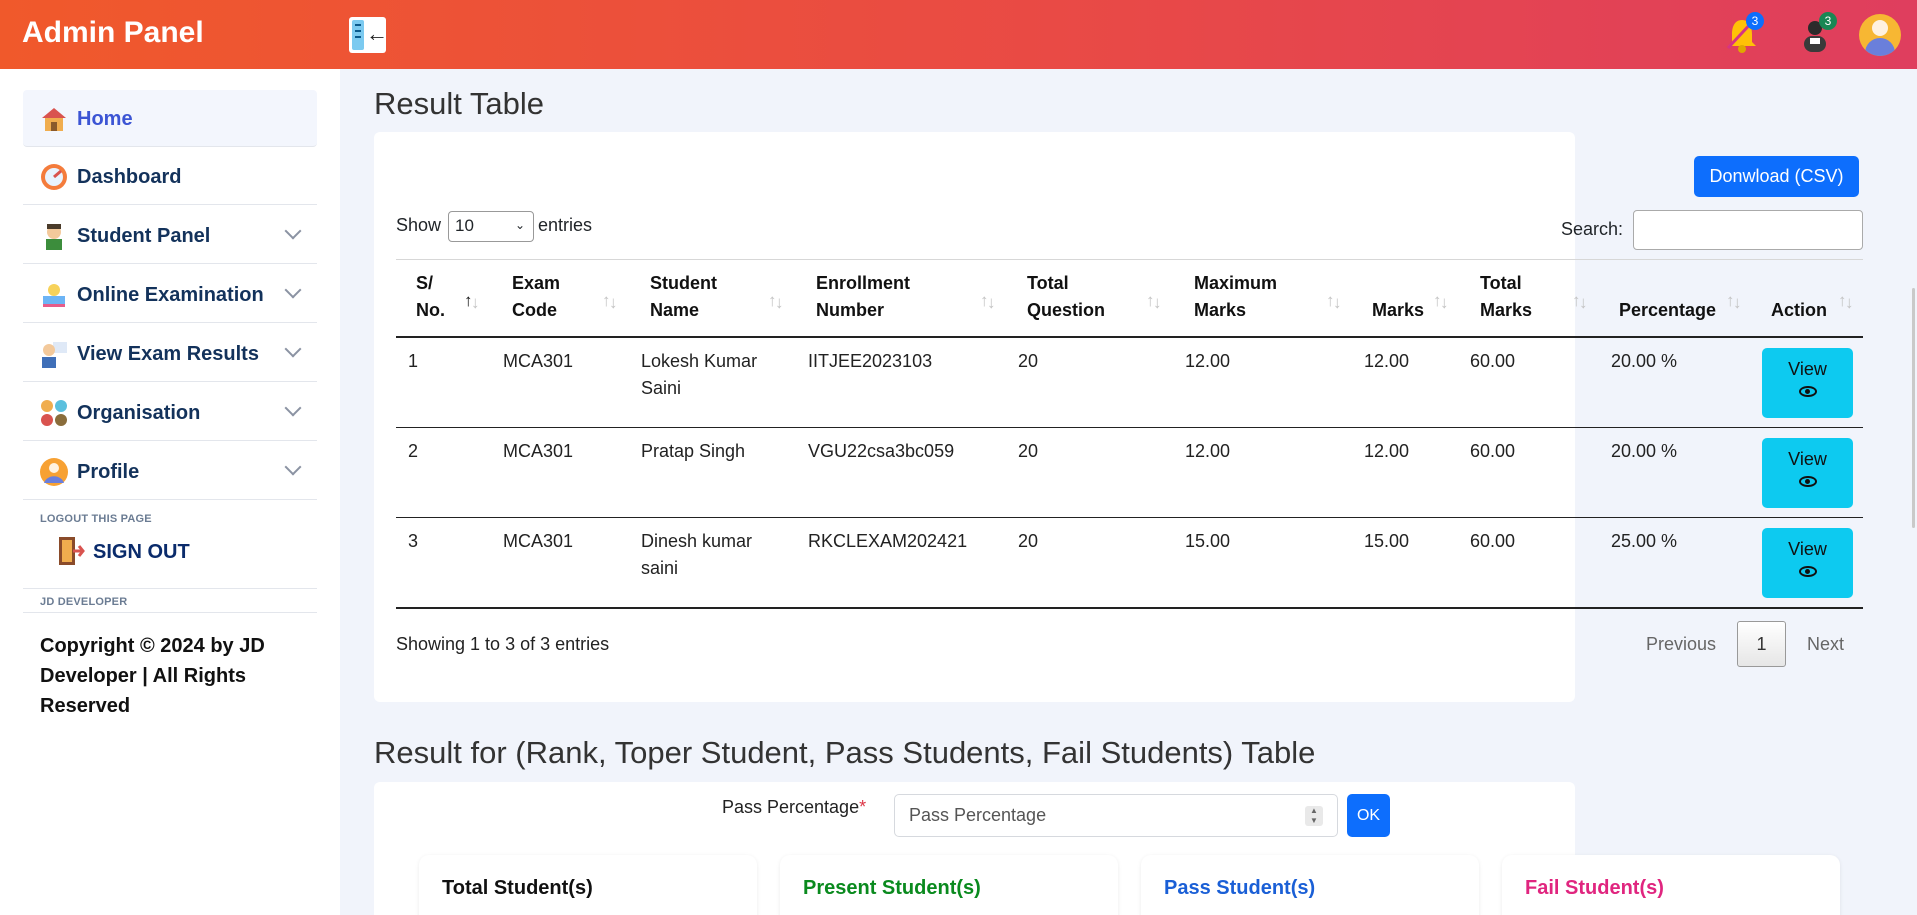 This screenshot has height=915, width=1917. What do you see at coordinates (683, 297) in the screenshot?
I see `th-student-name: Student Name` at bounding box center [683, 297].